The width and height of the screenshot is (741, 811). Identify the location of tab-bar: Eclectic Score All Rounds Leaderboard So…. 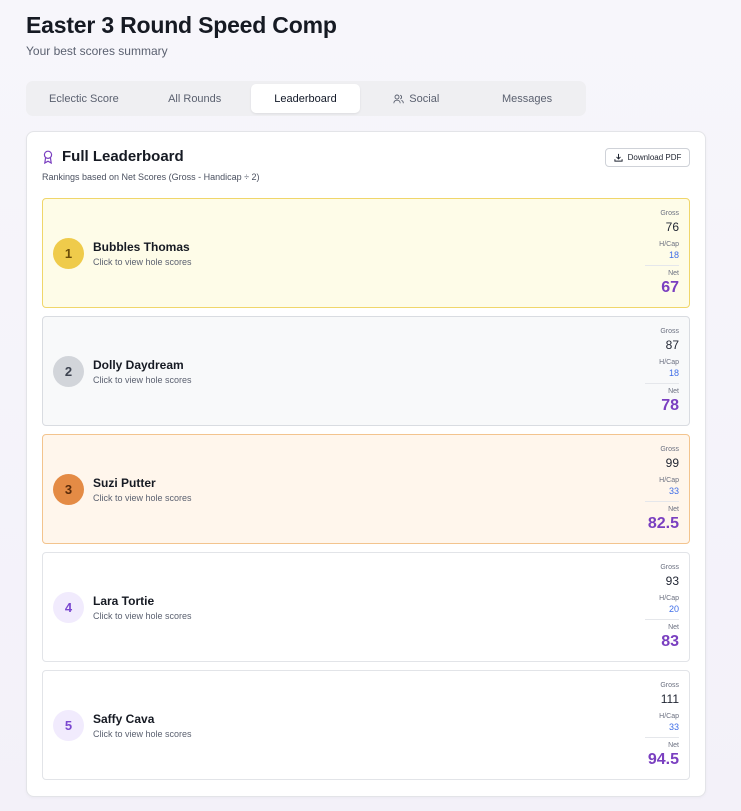
(306, 98).